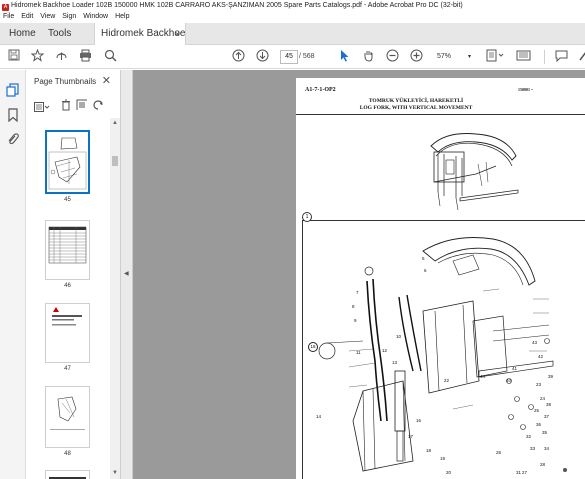 This screenshot has height=479, width=585. I want to click on page-title-turkish: TOMRUK YÜKLEYİCİ, HAREKETLİ, so click(416, 101).